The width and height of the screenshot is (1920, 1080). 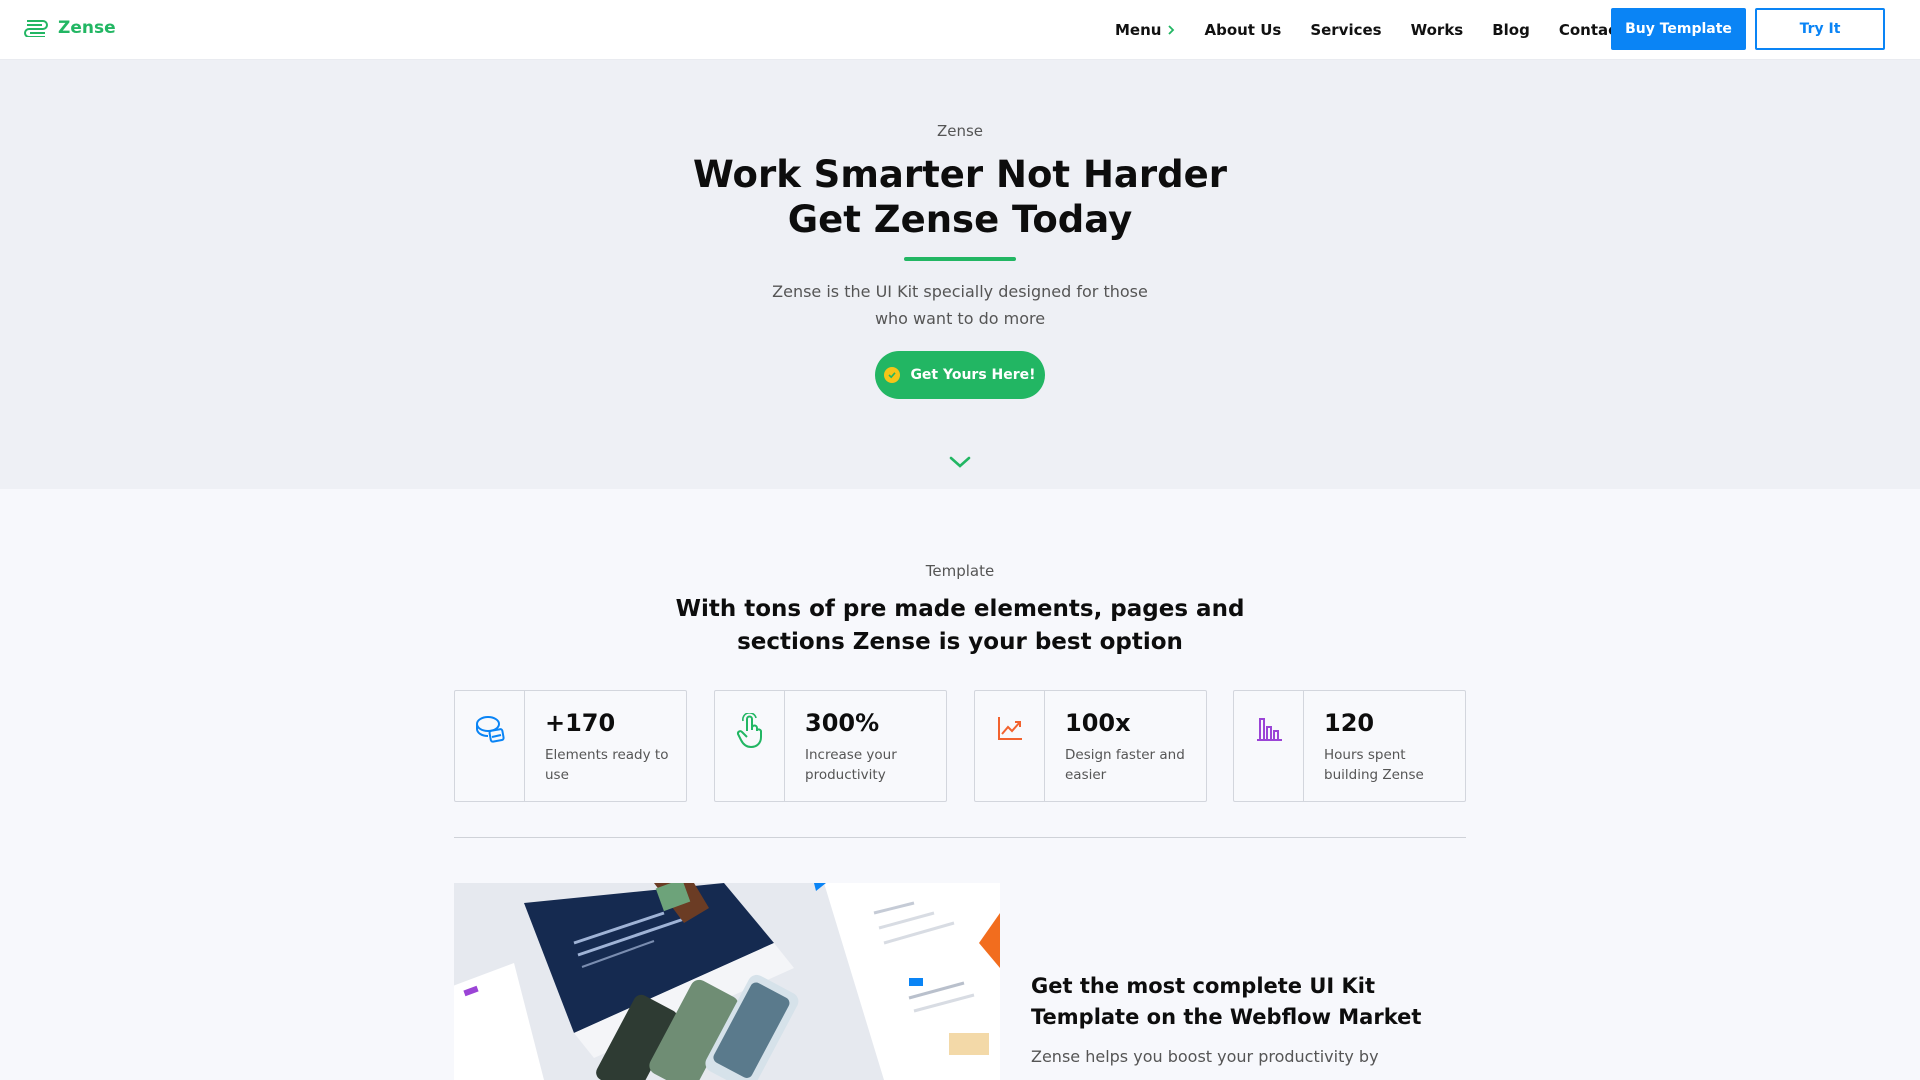 I want to click on stat-label: Design faster and easier, so click(x=1125, y=765).